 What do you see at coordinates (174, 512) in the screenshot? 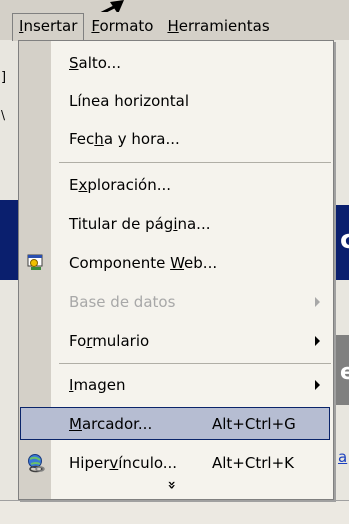
I see `background-statusbar` at bounding box center [174, 512].